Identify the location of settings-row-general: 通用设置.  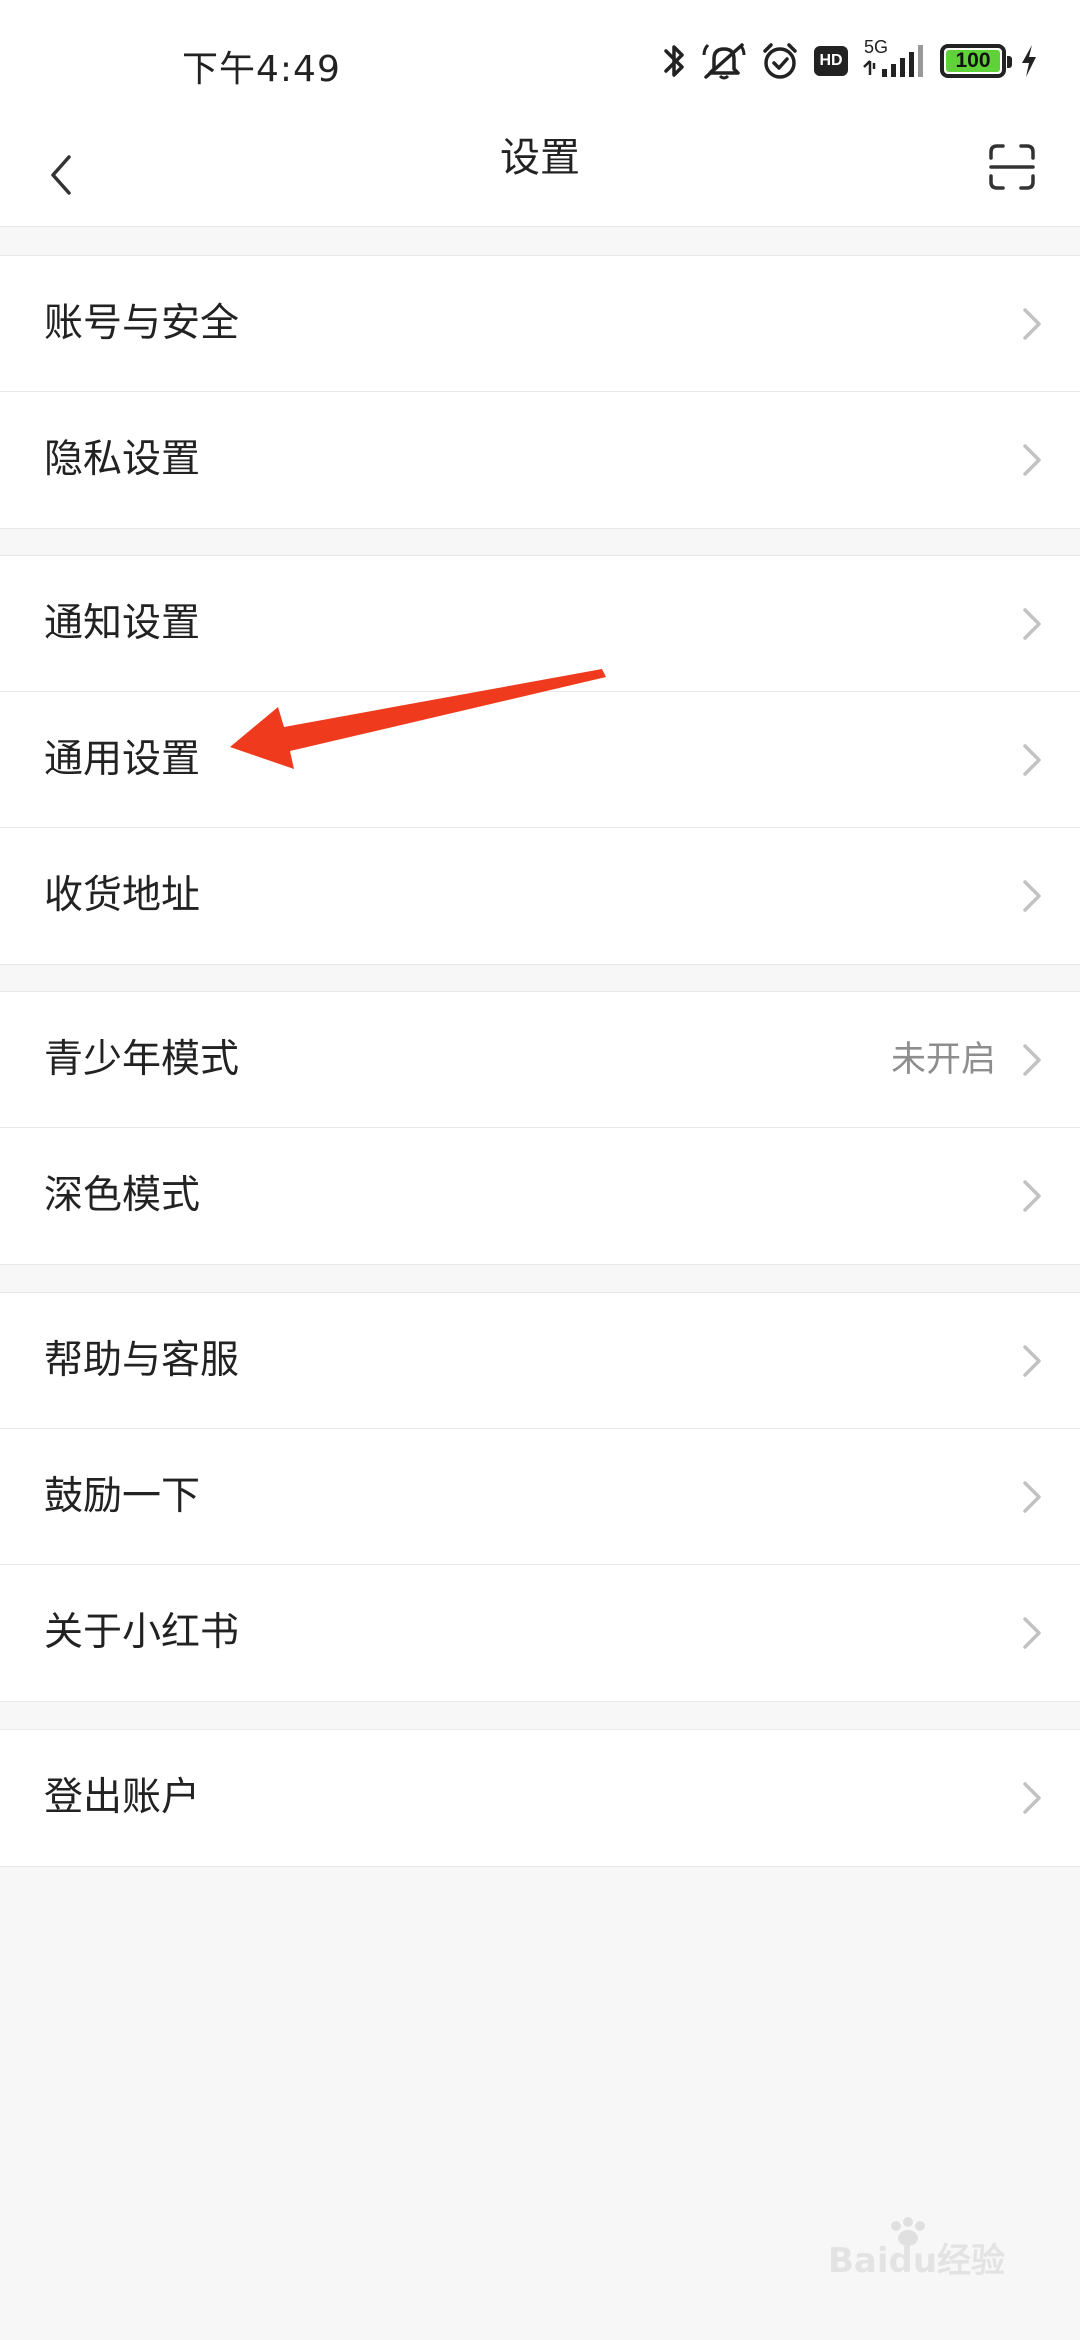
(540, 760).